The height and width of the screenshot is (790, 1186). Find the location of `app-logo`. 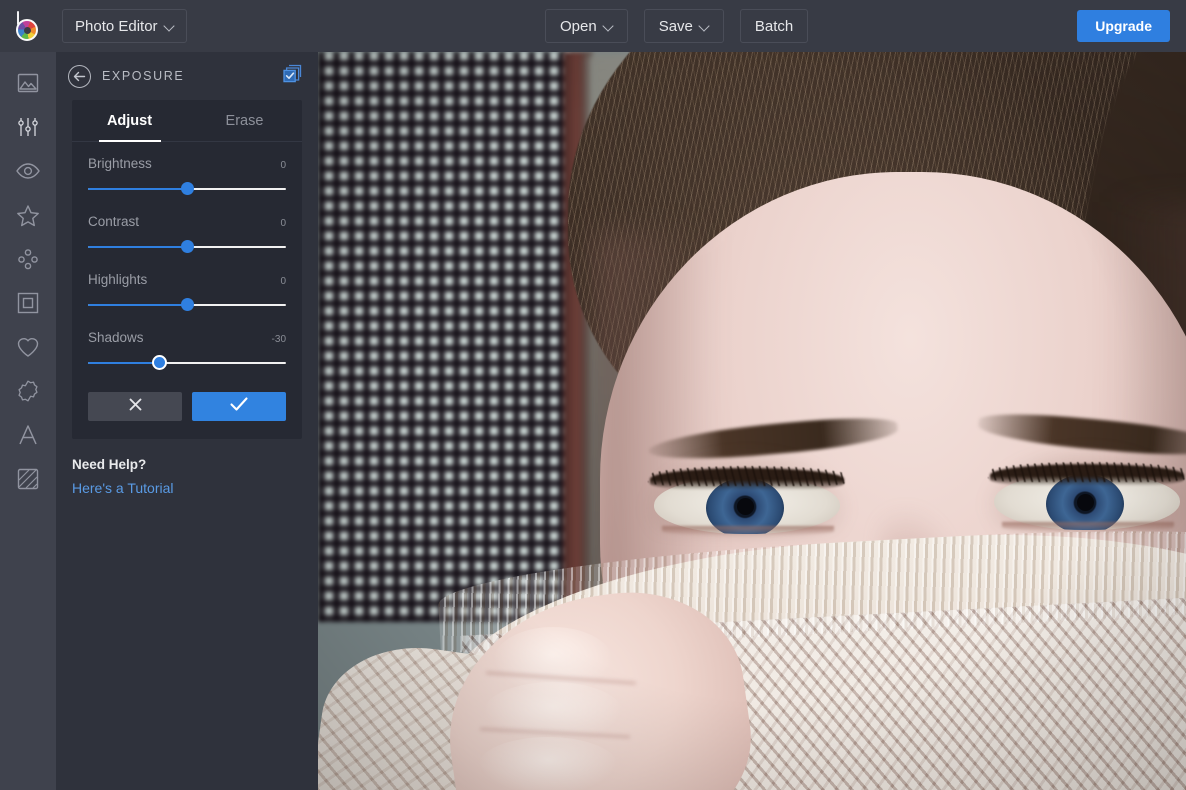

app-logo is located at coordinates (28, 26).